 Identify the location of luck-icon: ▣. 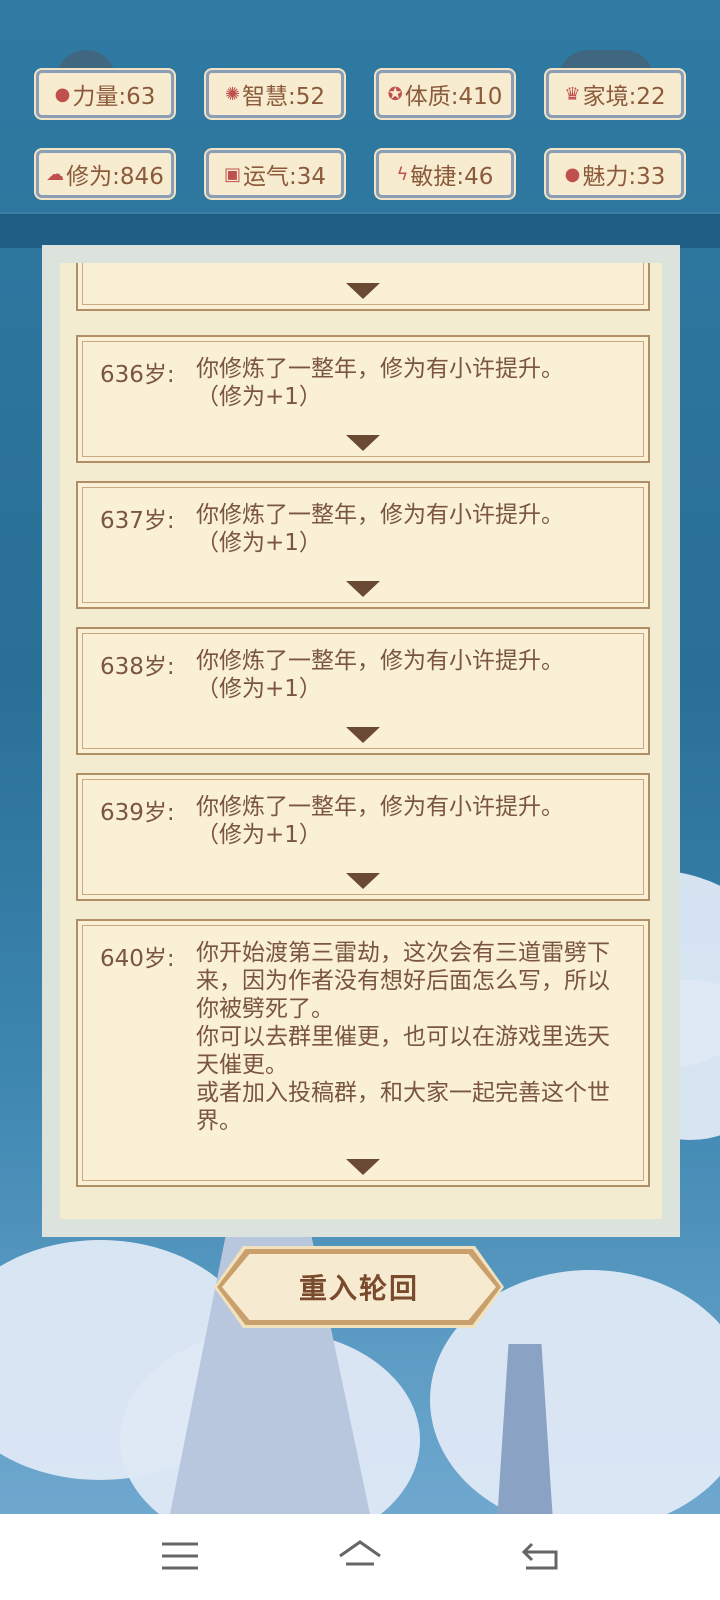
(232, 174).